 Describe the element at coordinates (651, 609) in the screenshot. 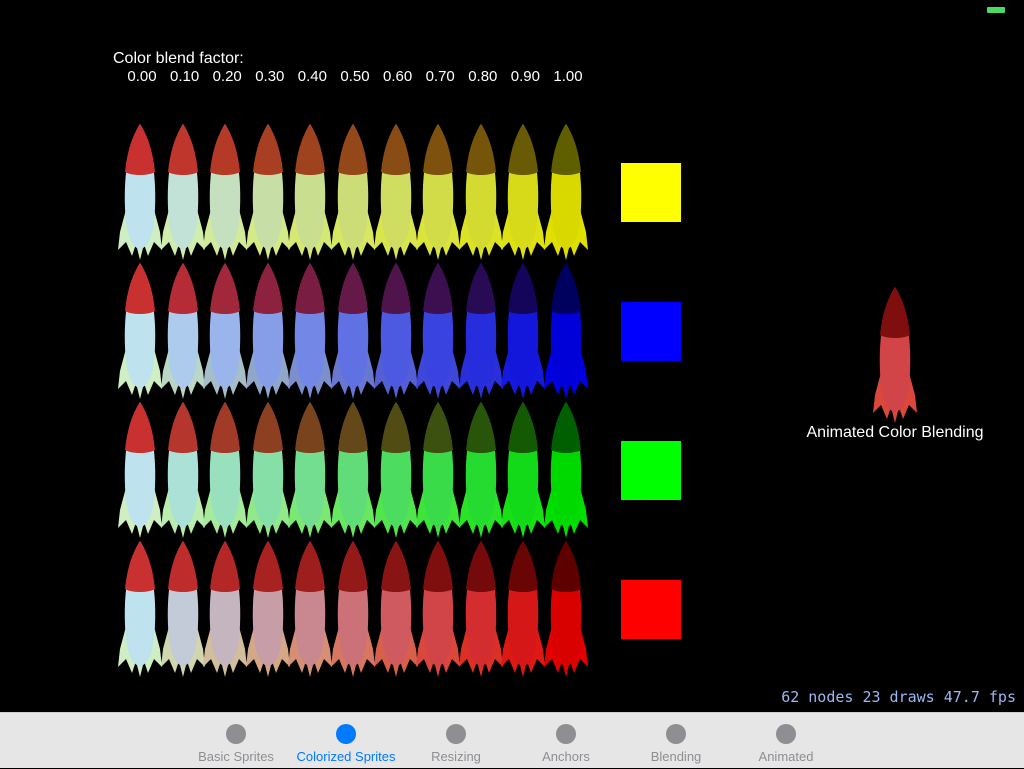

I see `color-swatch-red` at that location.